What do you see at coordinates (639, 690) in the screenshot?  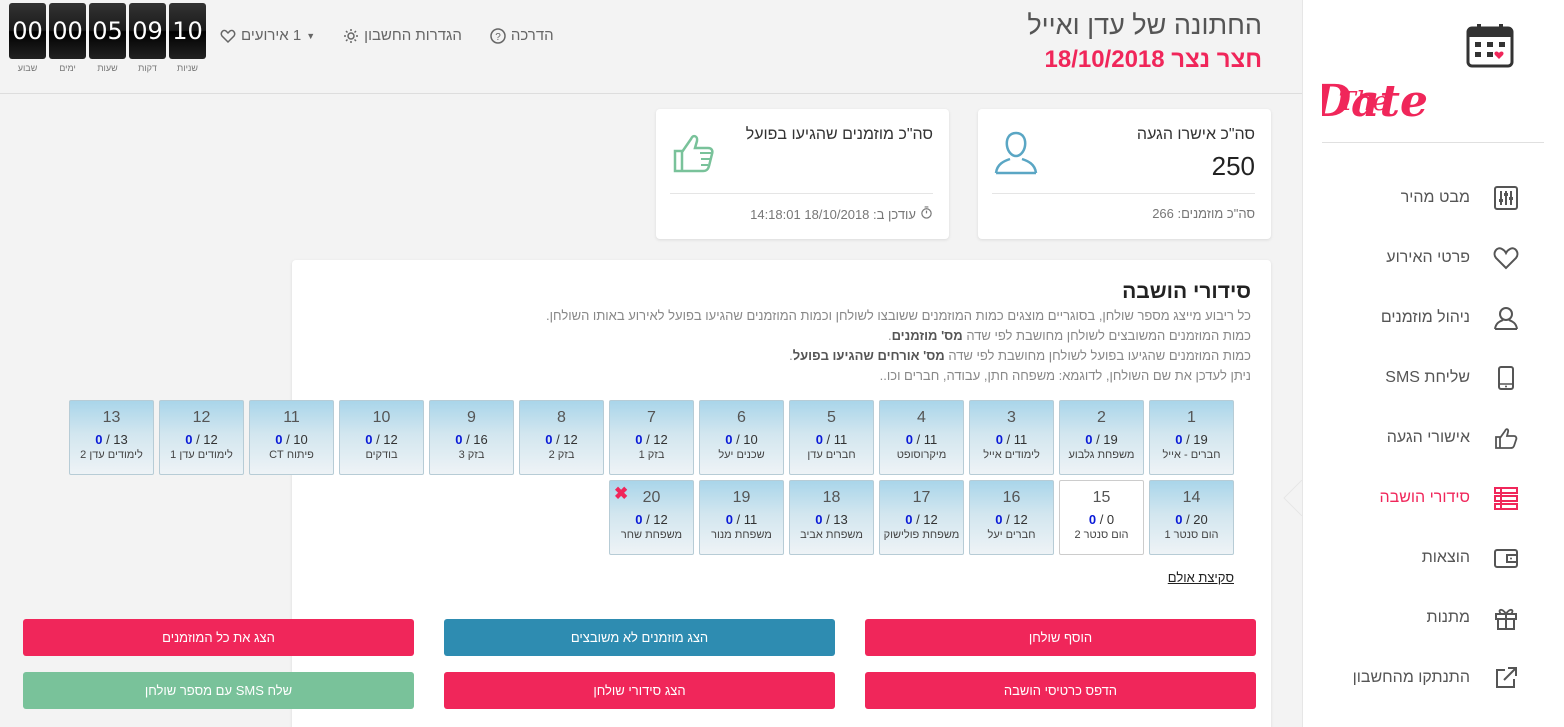 I see `show-table-seating-button: הצג סידורי שולחן` at bounding box center [639, 690].